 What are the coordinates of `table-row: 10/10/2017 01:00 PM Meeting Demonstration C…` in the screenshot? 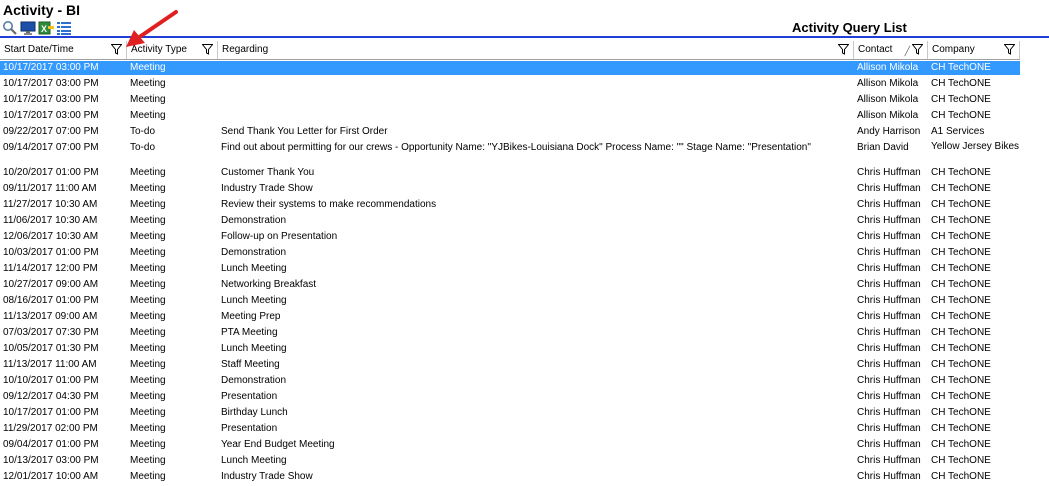 It's located at (510, 382).